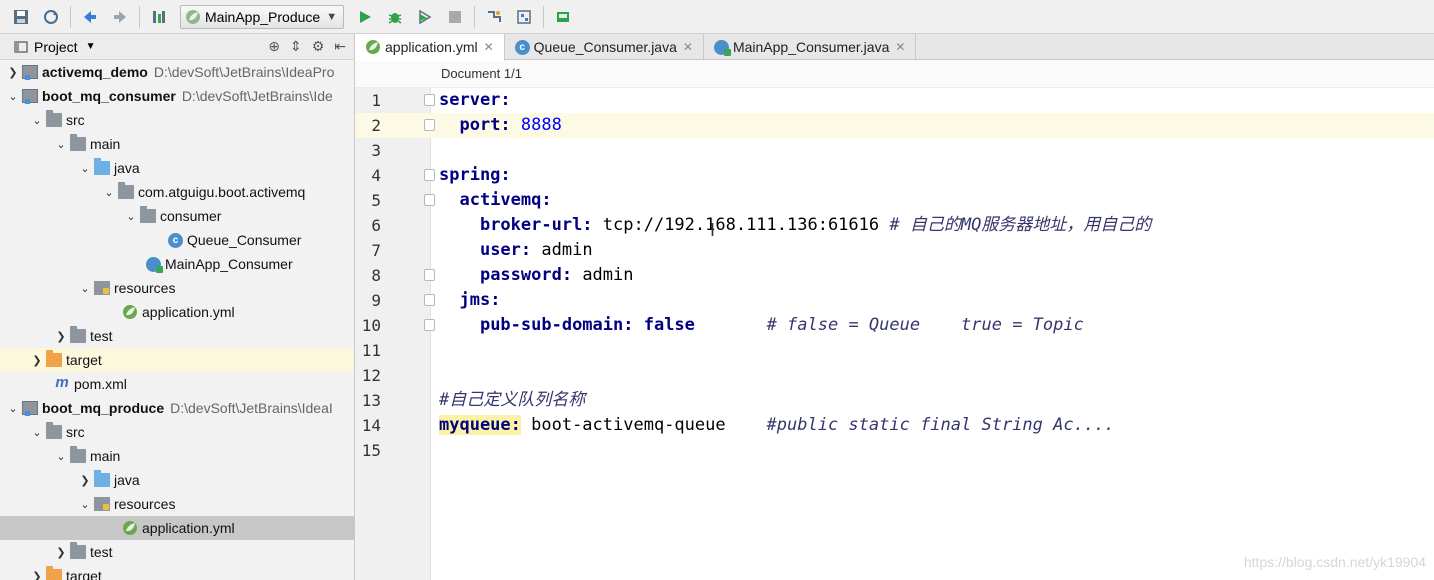 The height and width of the screenshot is (580, 1434). Describe the element at coordinates (524, 17) in the screenshot. I see `sdk-icon` at that location.